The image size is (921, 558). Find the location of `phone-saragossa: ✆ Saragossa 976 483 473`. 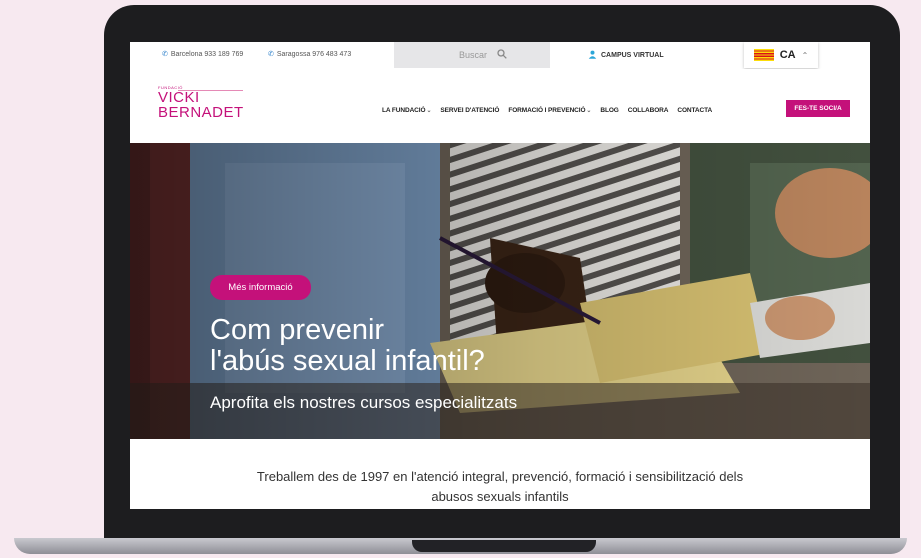

phone-saragossa: ✆ Saragossa 976 483 473 is located at coordinates (309, 54).